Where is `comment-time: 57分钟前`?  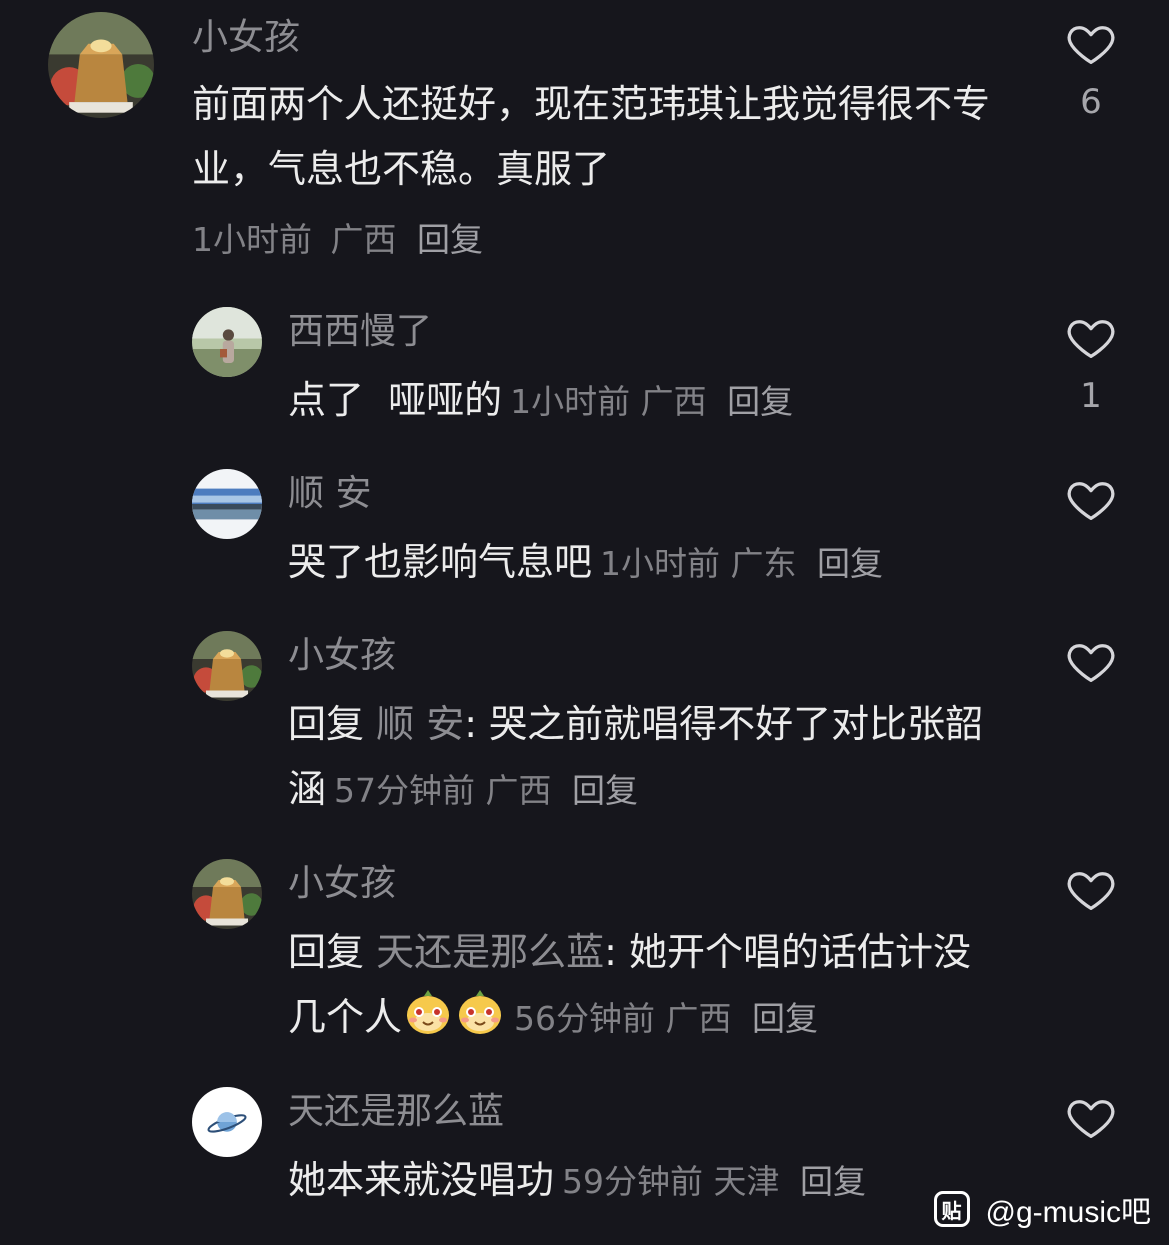
comment-time: 57分钟前 is located at coordinates (405, 790).